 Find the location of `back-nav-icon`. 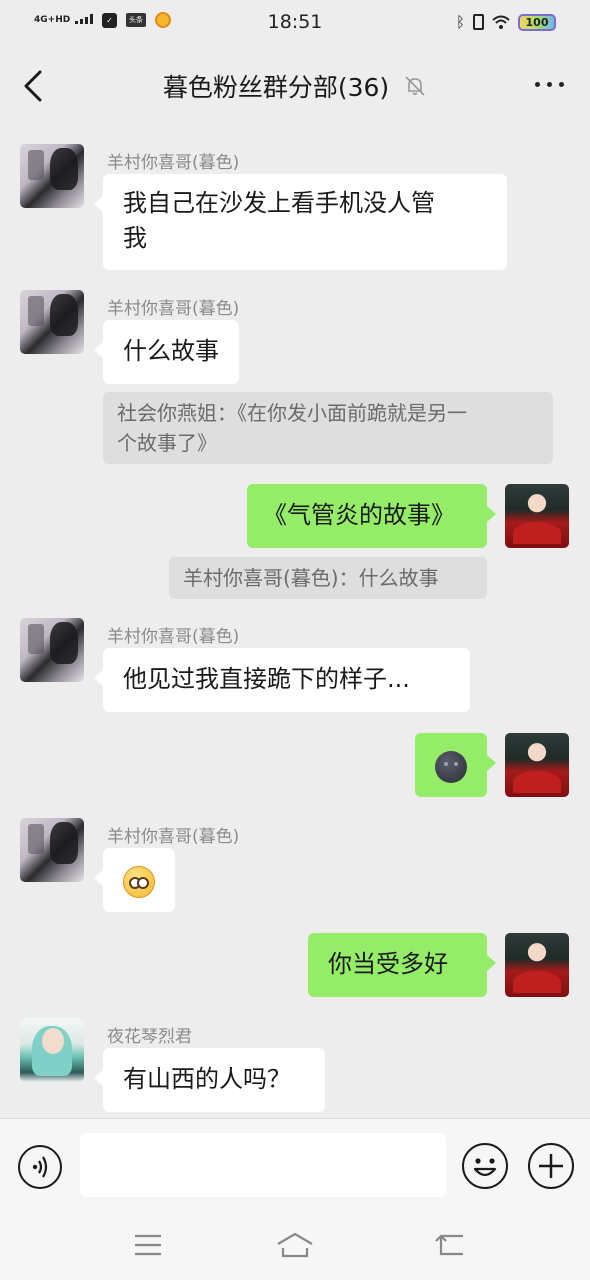

back-nav-icon is located at coordinates (450, 1245).